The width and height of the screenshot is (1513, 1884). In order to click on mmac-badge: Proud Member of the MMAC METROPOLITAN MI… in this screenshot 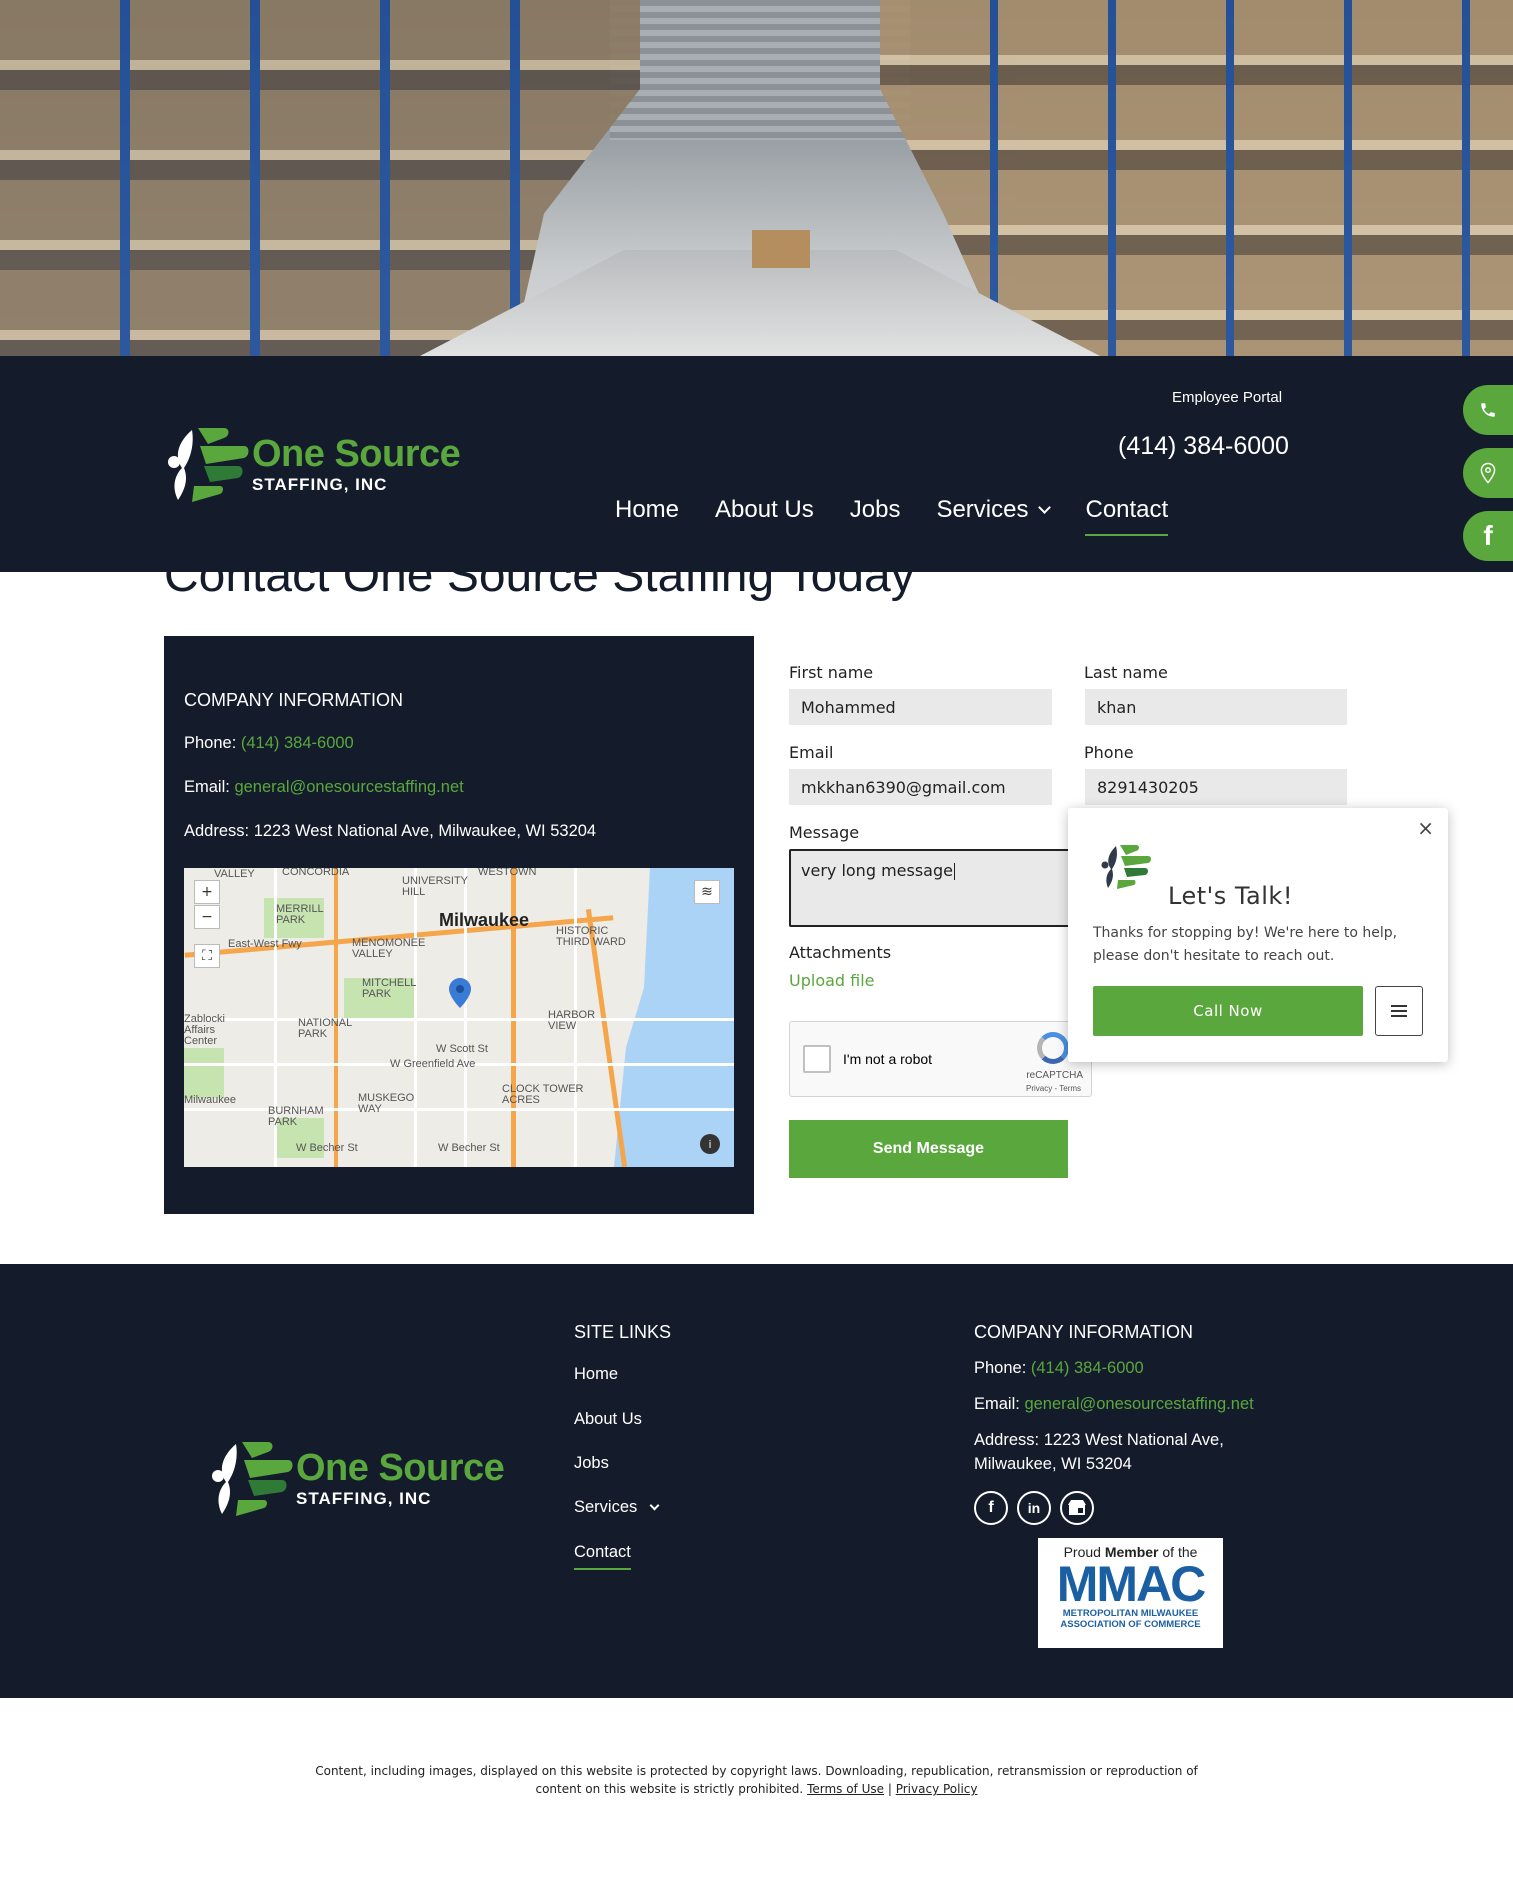, I will do `click(1130, 1593)`.